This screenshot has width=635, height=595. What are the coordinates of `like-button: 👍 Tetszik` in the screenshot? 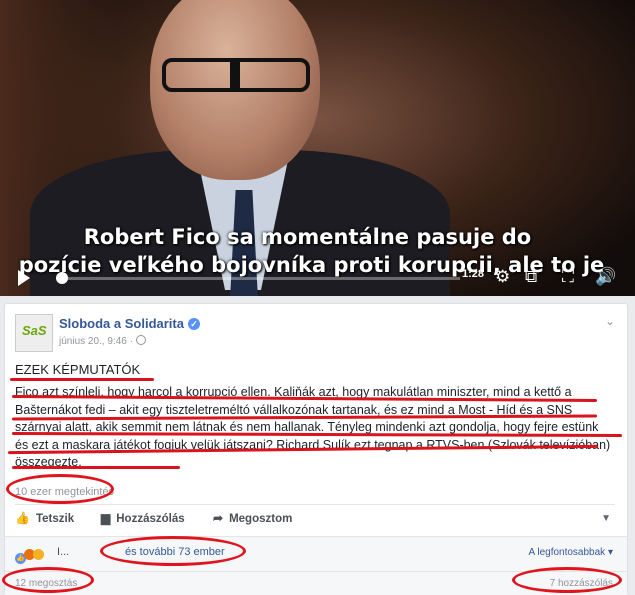 It's located at (44, 518).